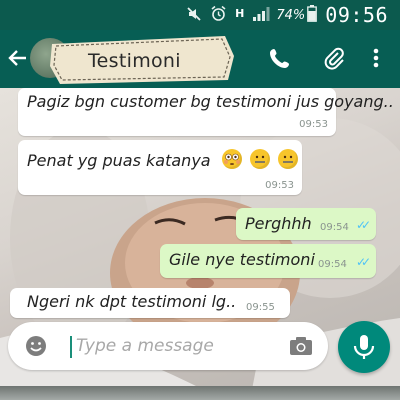 The height and width of the screenshot is (400, 400). Describe the element at coordinates (242, 259) in the screenshot. I see `message-text: Gile nye testimoni` at that location.